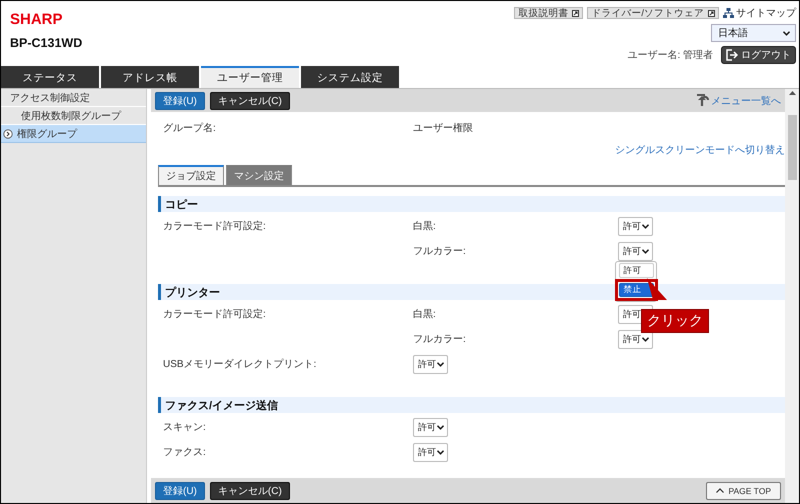  I want to click on language-select: 日本語, so click(753, 33).